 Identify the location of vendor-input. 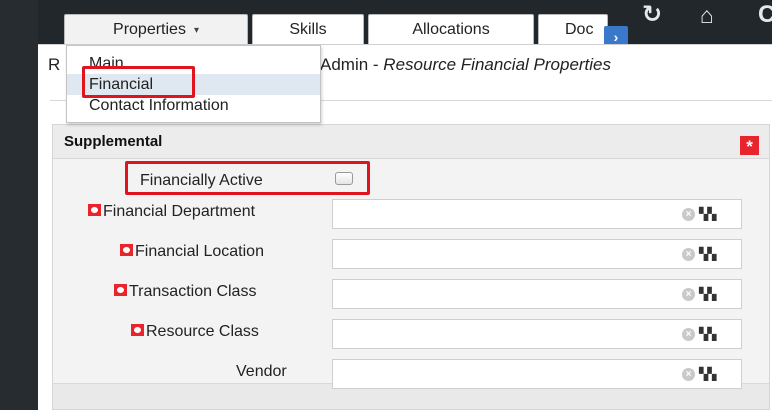
(537, 374).